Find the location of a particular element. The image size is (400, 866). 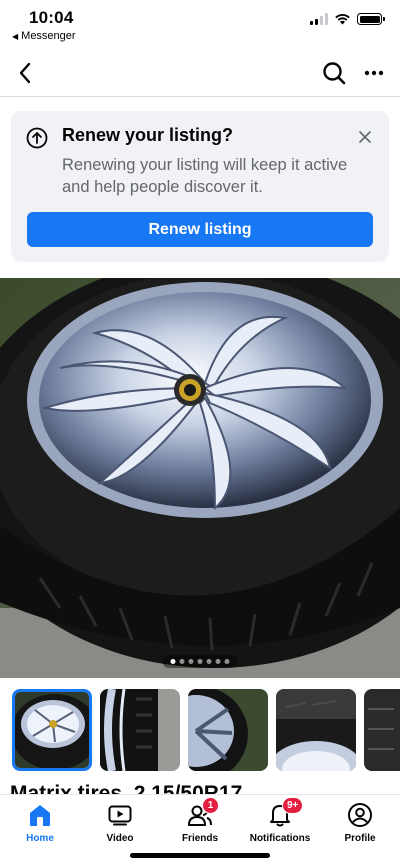

tab-label: Friends is located at coordinates (200, 838).